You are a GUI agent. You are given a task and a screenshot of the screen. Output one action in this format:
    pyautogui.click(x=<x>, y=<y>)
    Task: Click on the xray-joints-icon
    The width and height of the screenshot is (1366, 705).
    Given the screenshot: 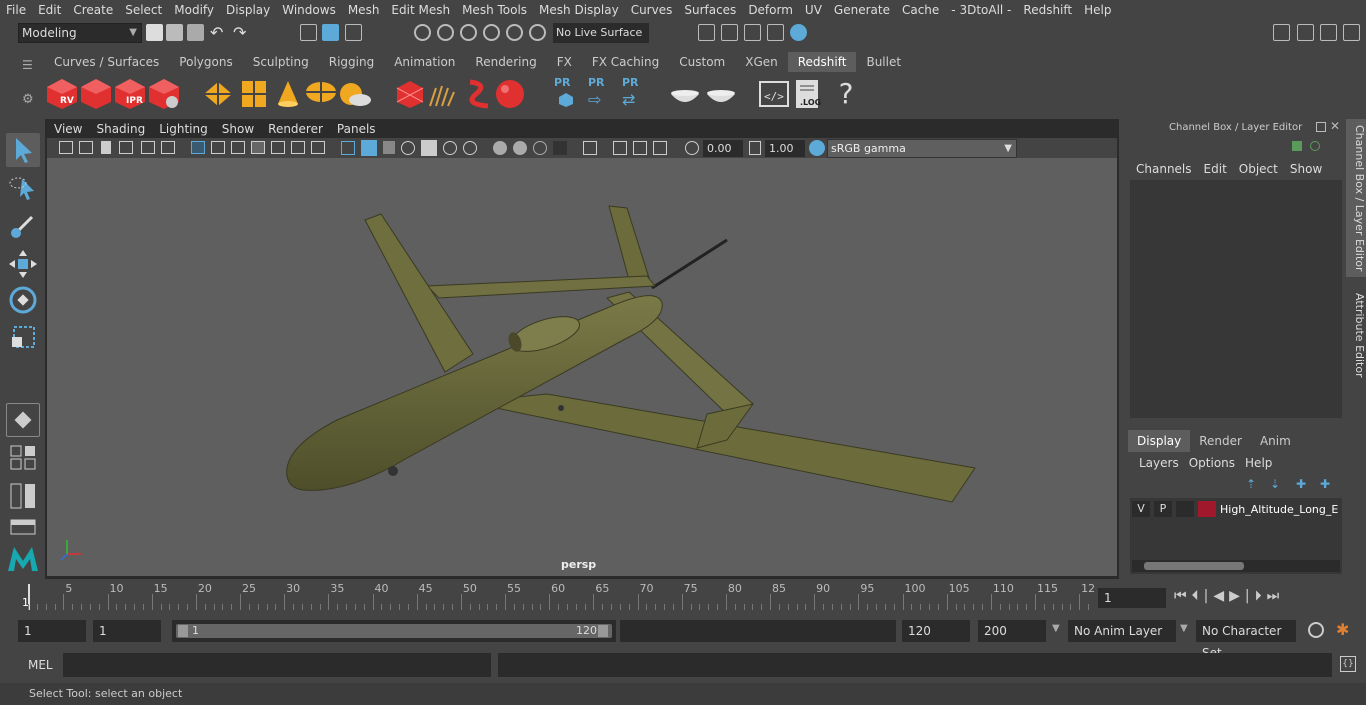 What is the action you would take?
    pyautogui.click(x=640, y=148)
    